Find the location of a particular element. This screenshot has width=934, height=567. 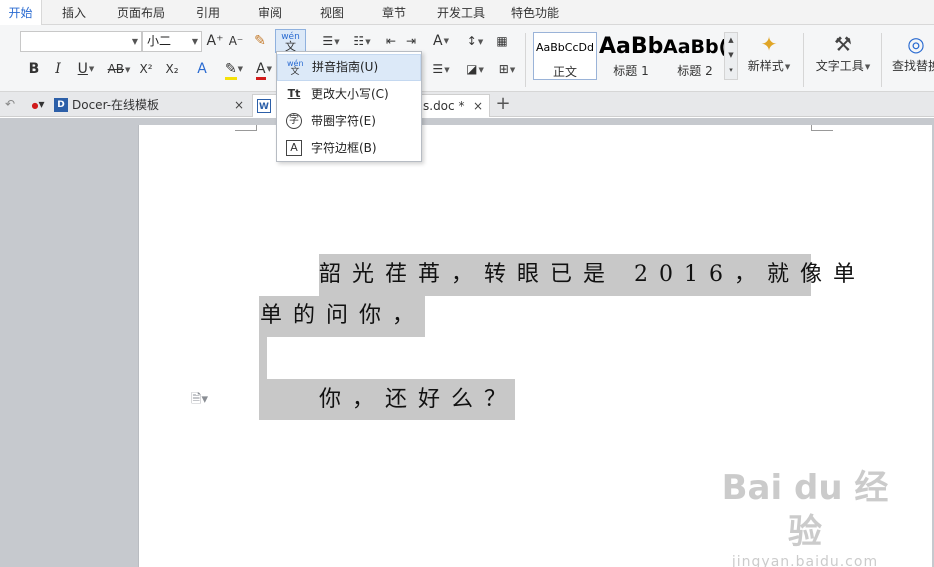

menu-item-label: 更改大小写(C) is located at coordinates (350, 94).